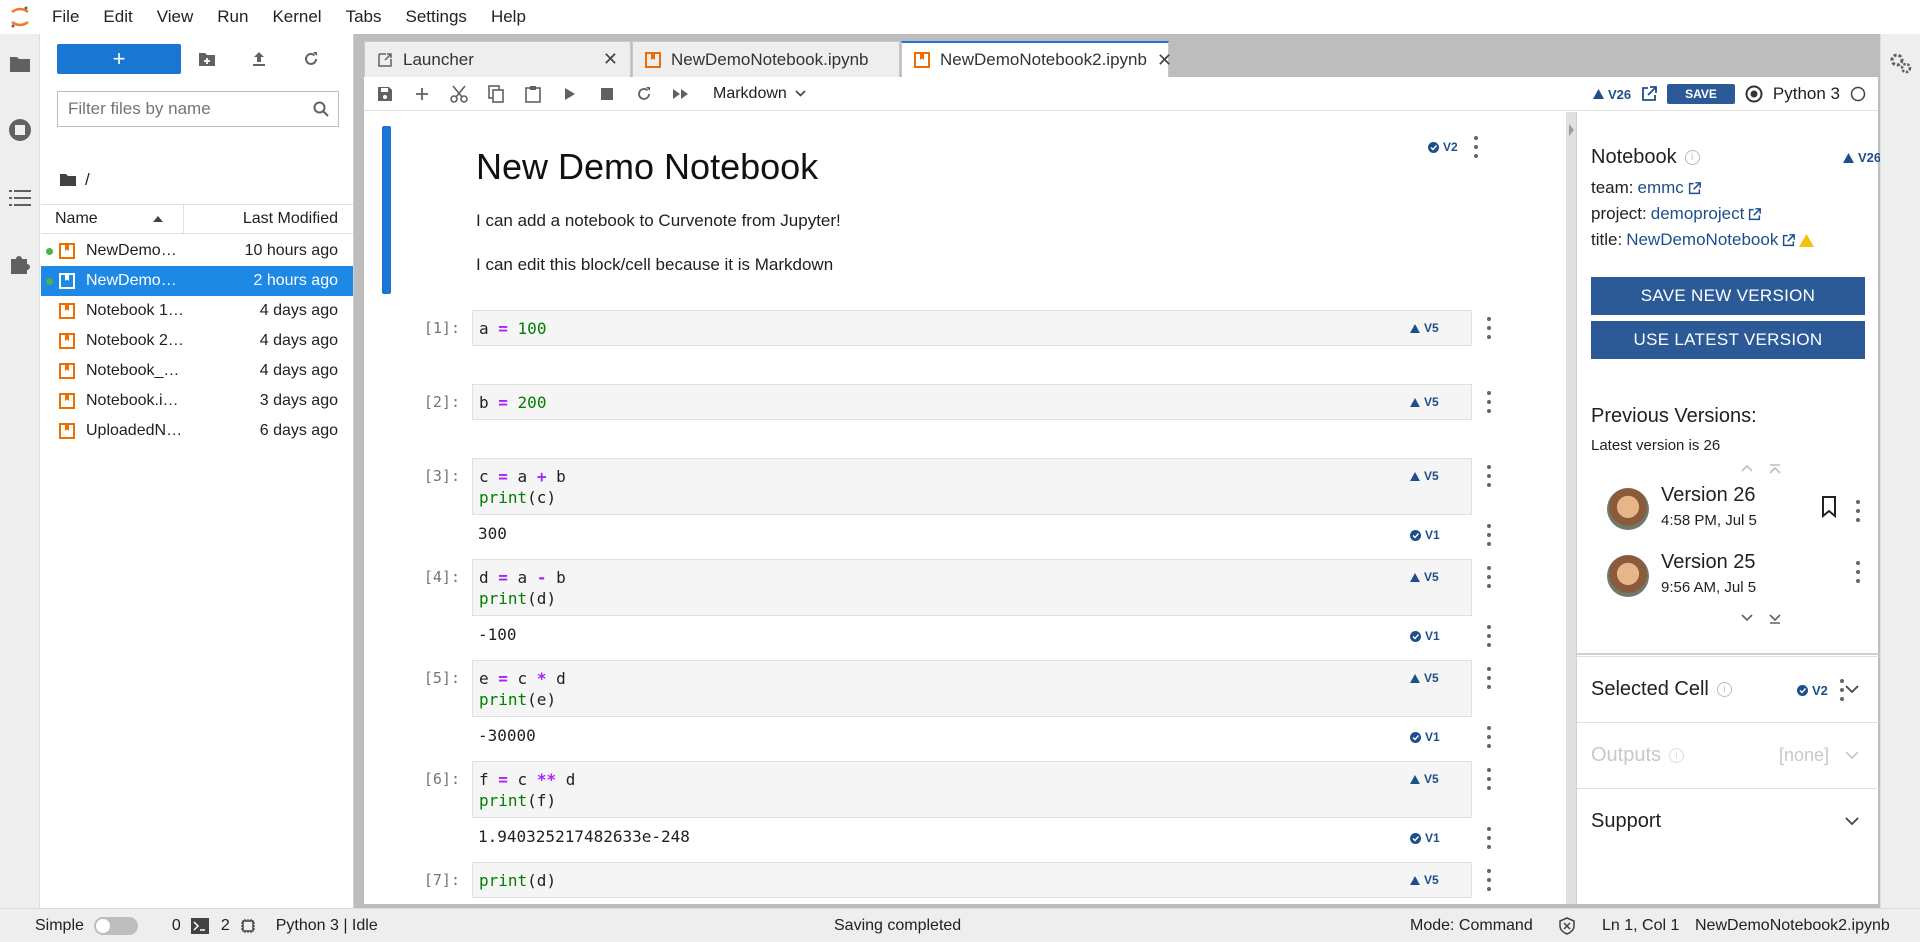  Describe the element at coordinates (643, 94) in the screenshot. I see `restart-icon` at that location.